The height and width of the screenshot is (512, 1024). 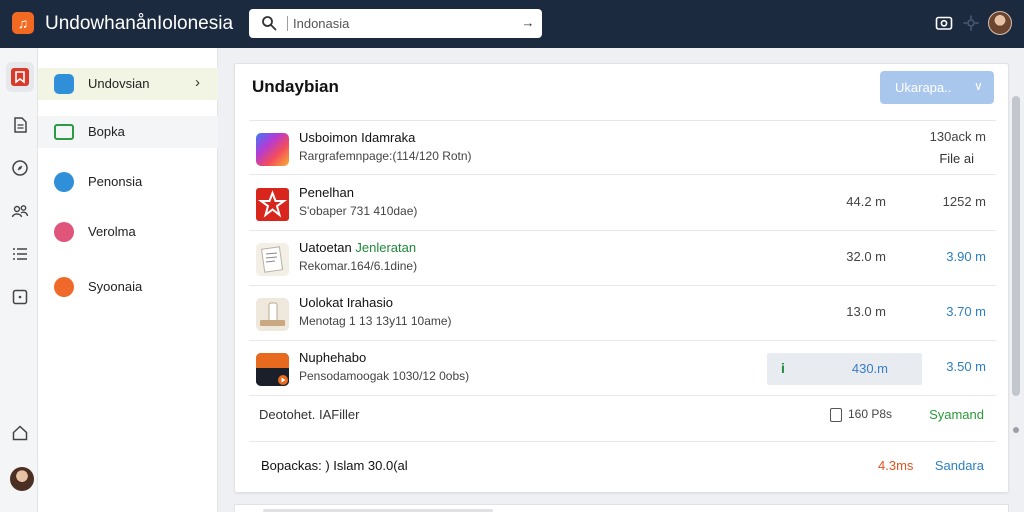 I want to click on folder-icon, so click(x=64, y=132).